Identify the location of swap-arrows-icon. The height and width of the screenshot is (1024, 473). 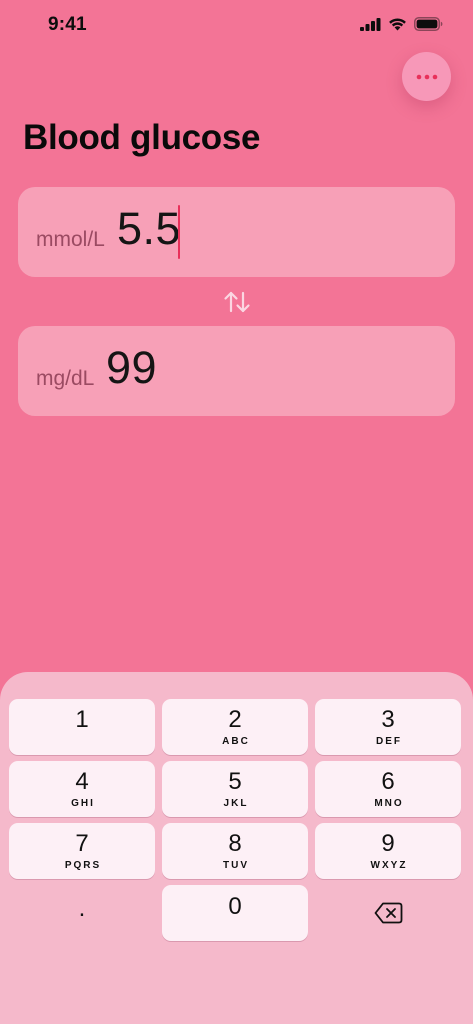
(237, 302).